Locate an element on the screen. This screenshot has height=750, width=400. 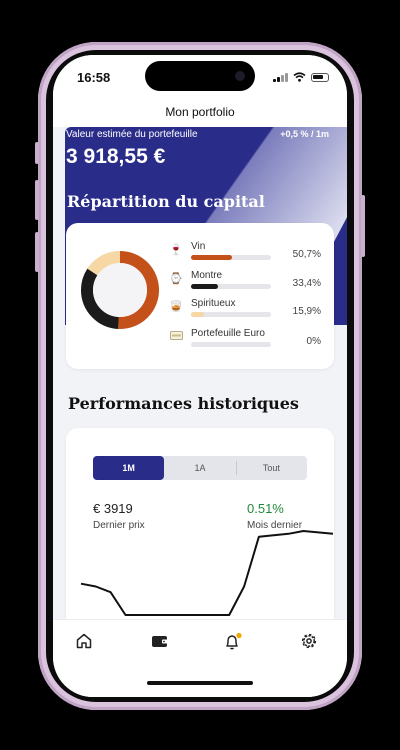
monthly-change: 0.51% is located at coordinates (265, 508).